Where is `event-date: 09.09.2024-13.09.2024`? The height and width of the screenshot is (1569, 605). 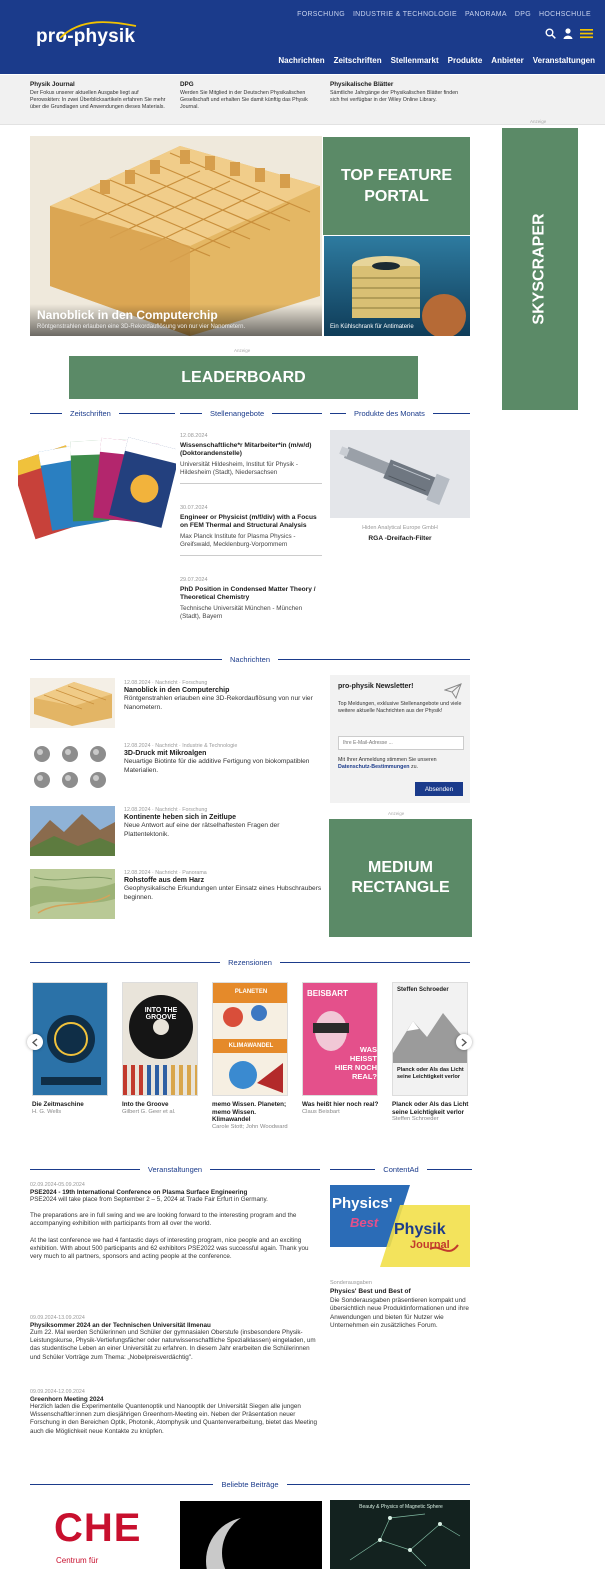
event-date: 09.09.2024-13.09.2024 is located at coordinates (57, 1318).